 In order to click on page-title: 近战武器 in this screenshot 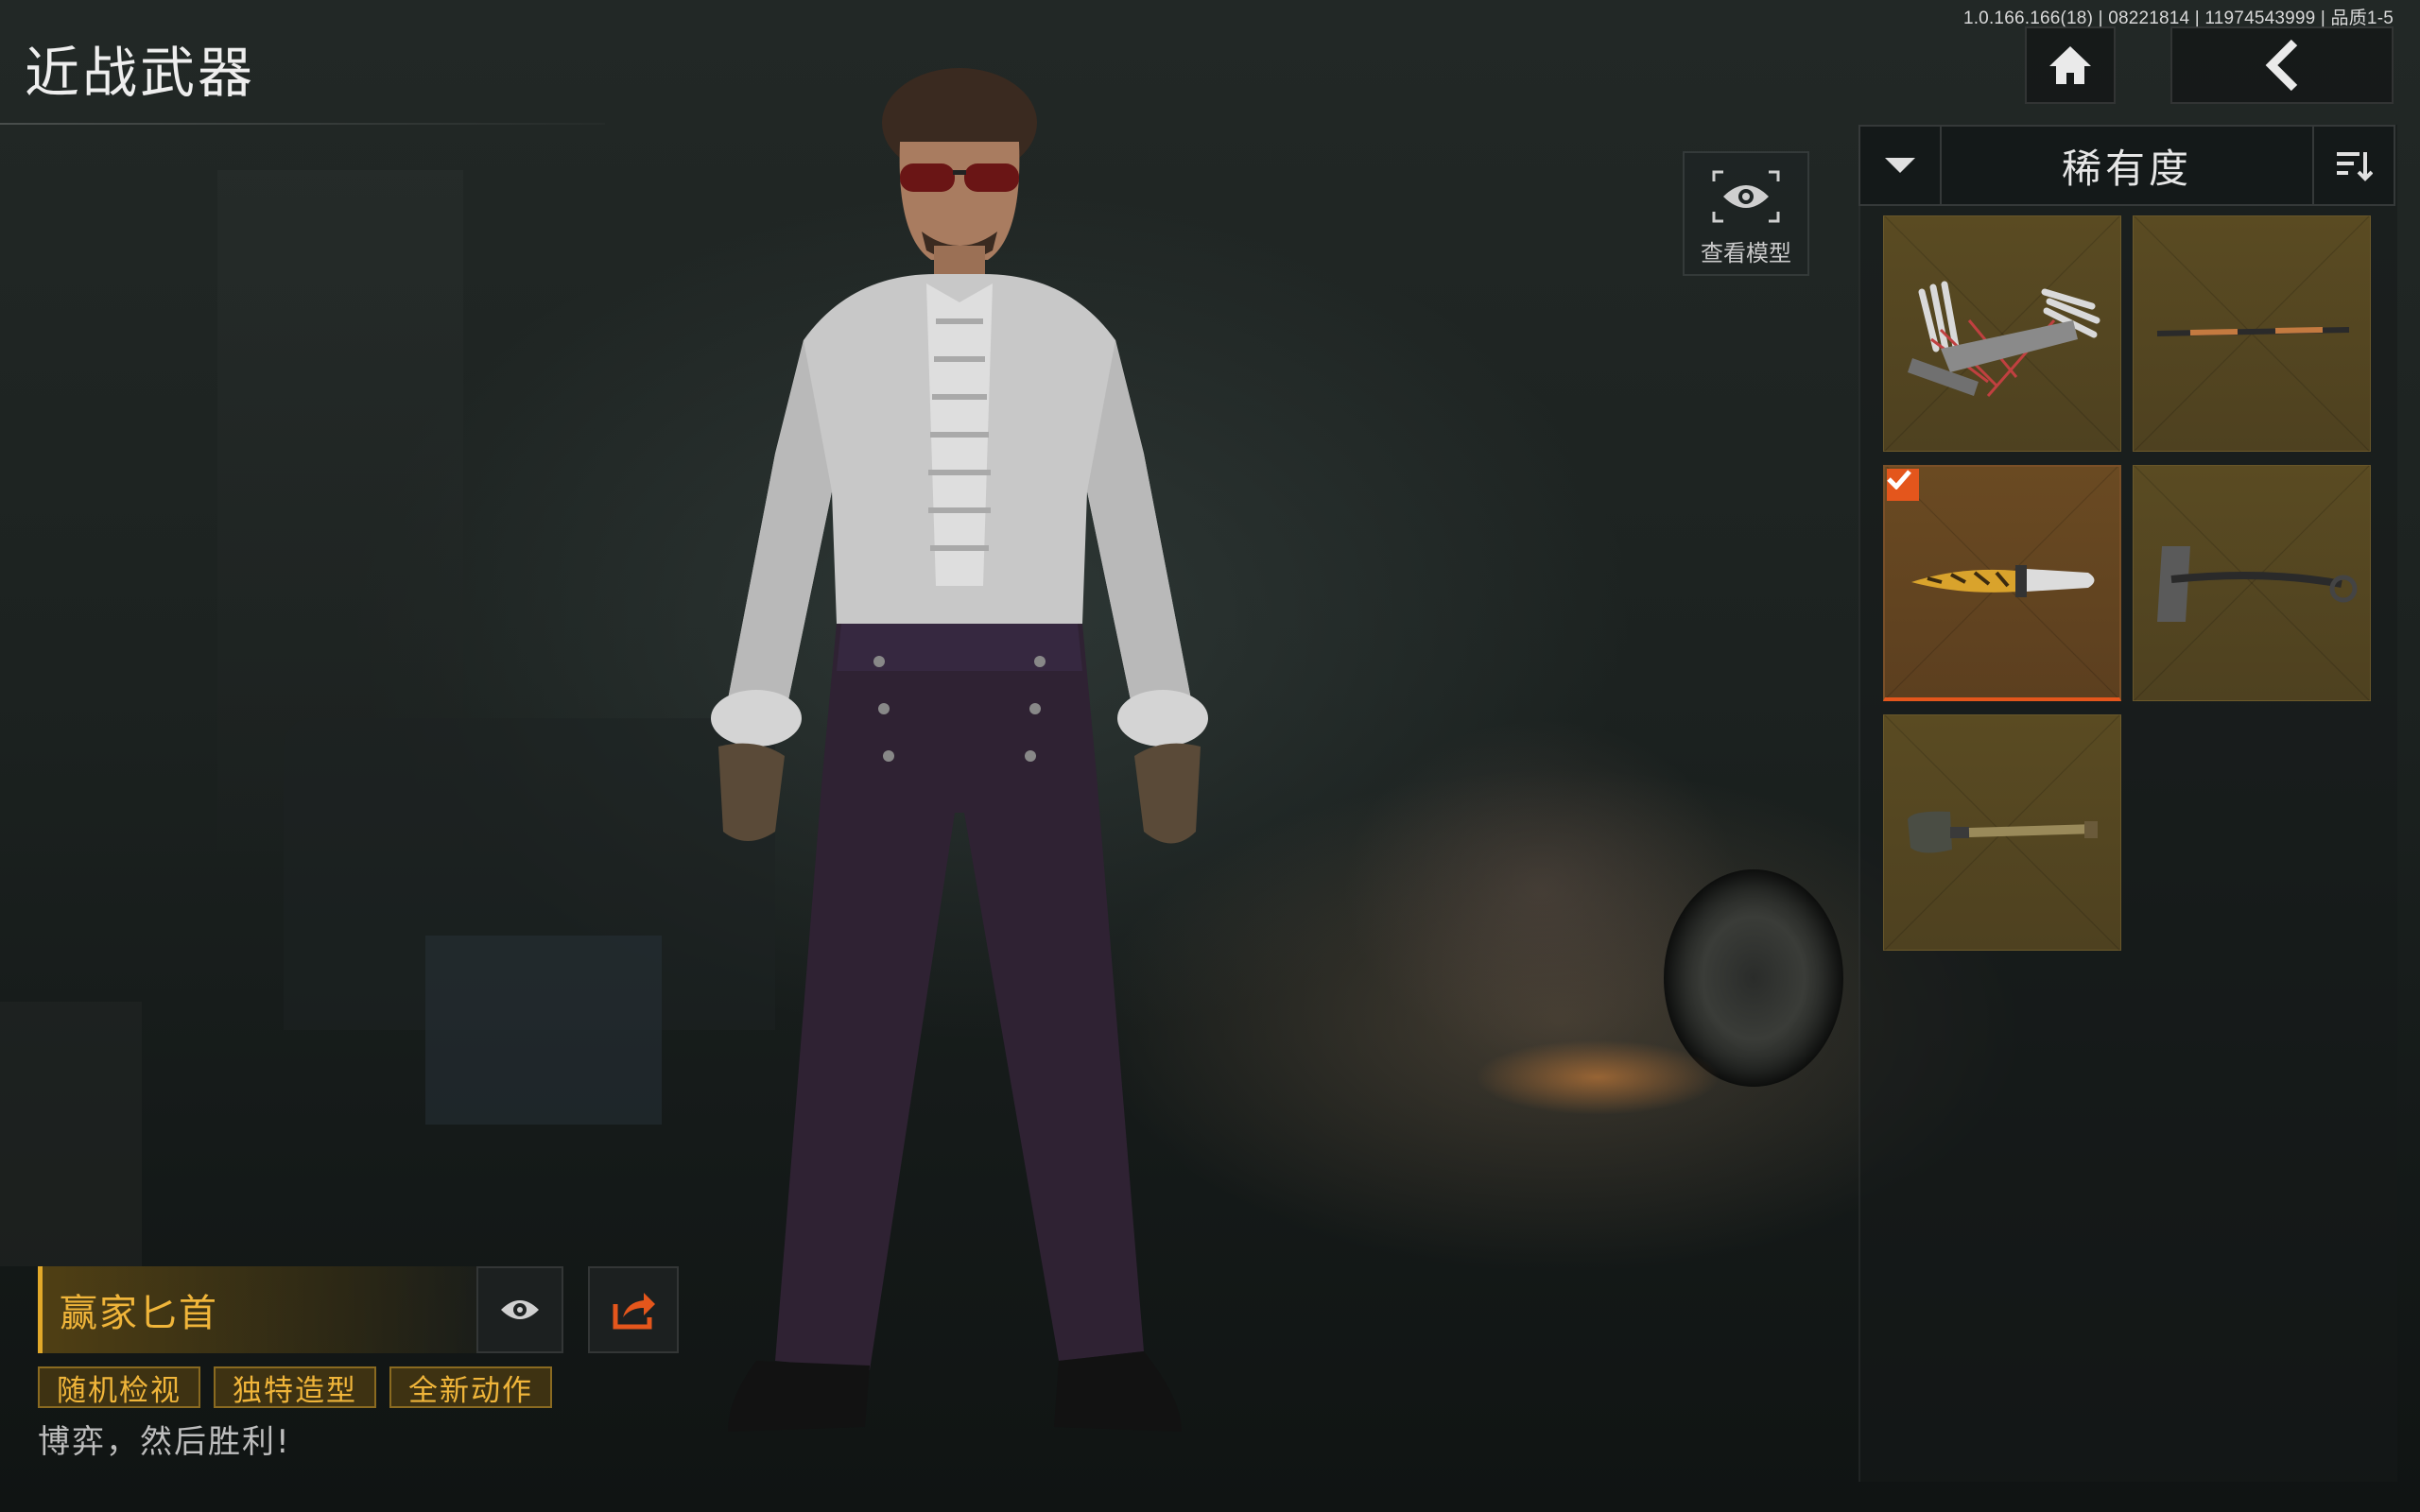, I will do `click(140, 73)`.